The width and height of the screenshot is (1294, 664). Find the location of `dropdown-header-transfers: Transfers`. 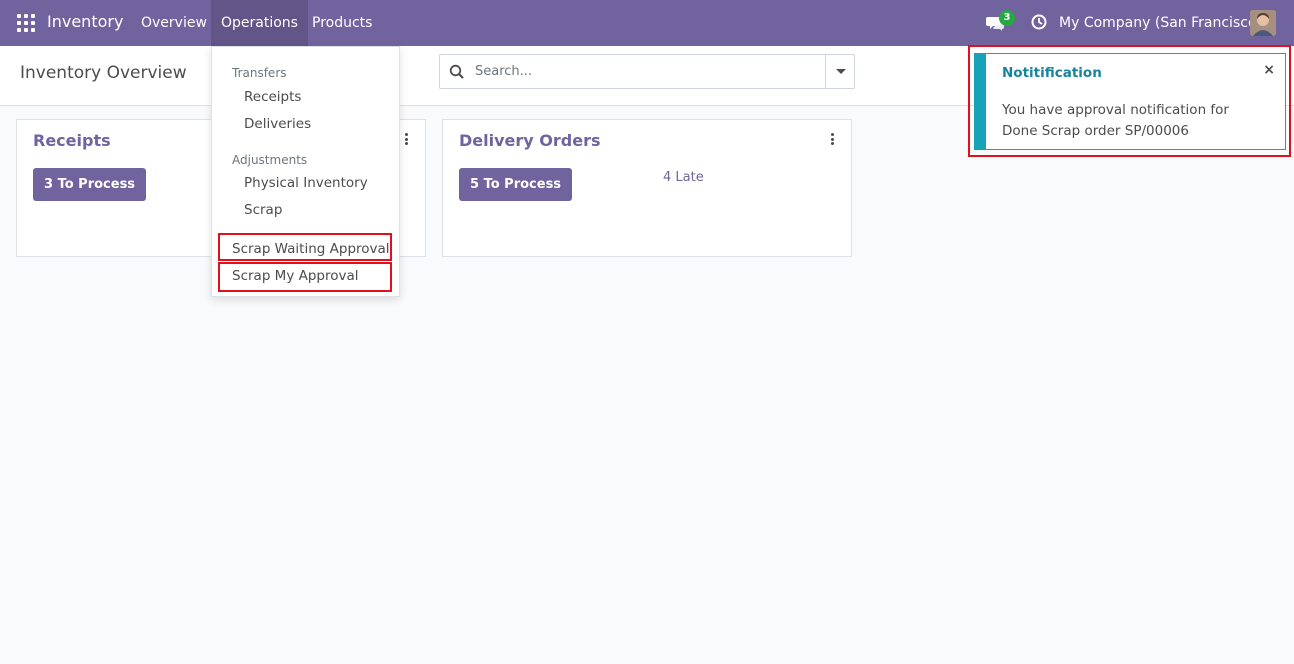

dropdown-header-transfers: Transfers is located at coordinates (259, 73).